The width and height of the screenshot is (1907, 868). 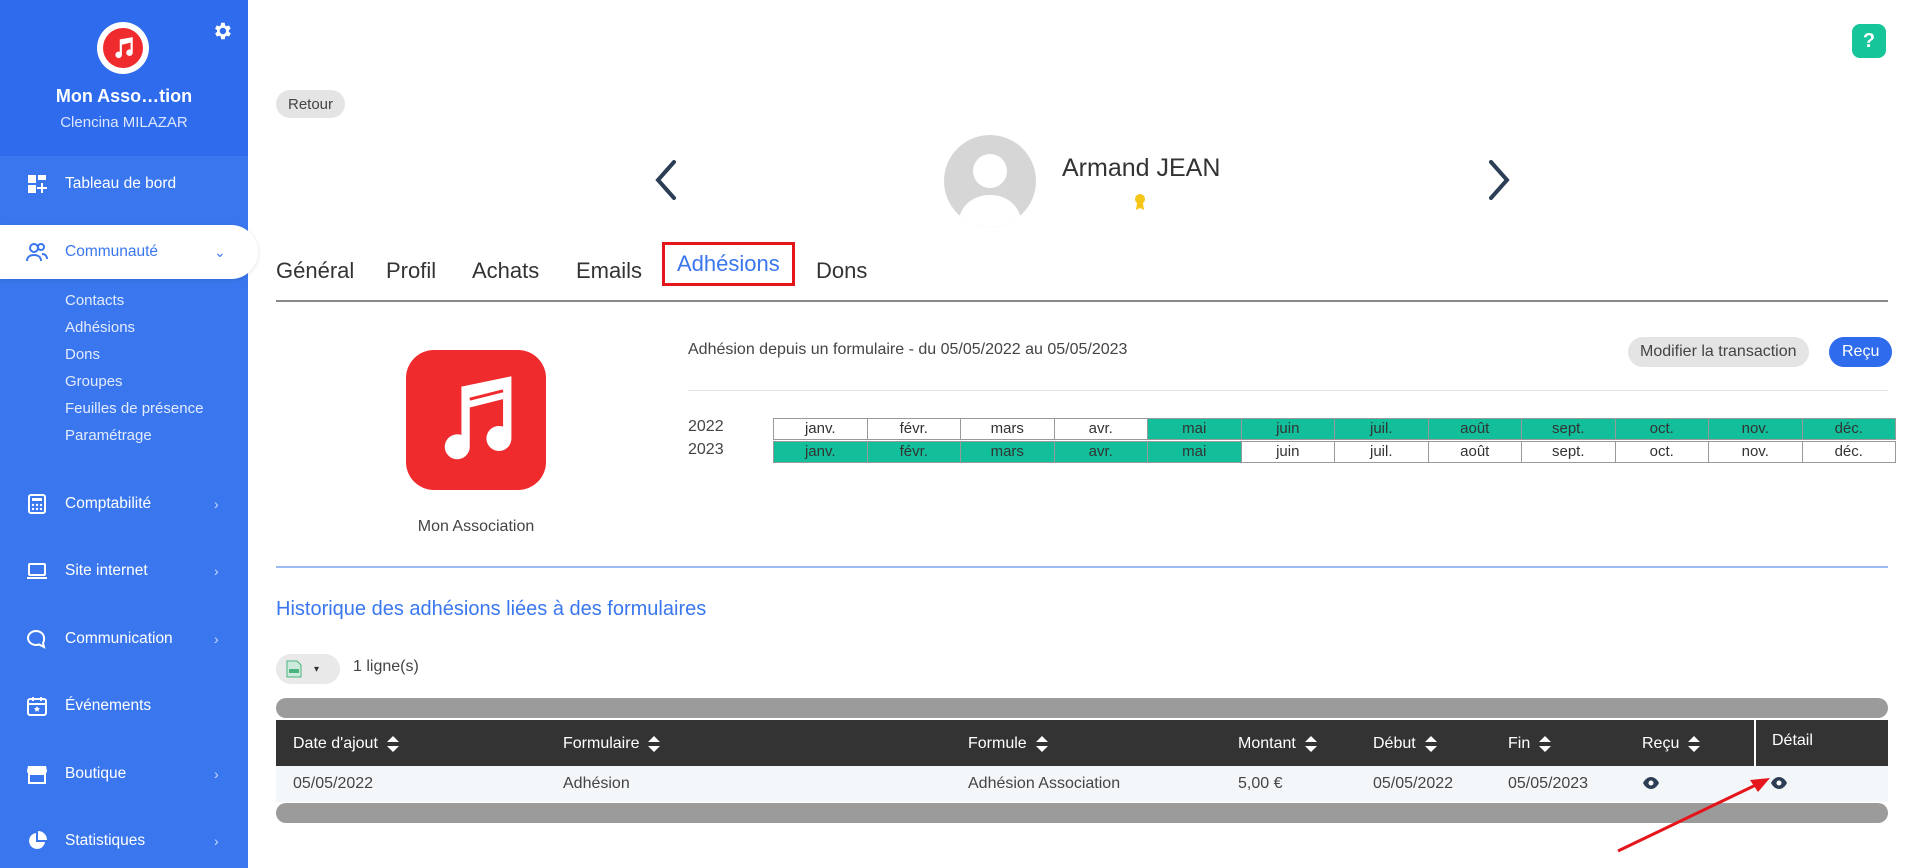 I want to click on nav-site-internet: Site internet ›, so click(x=124, y=571).